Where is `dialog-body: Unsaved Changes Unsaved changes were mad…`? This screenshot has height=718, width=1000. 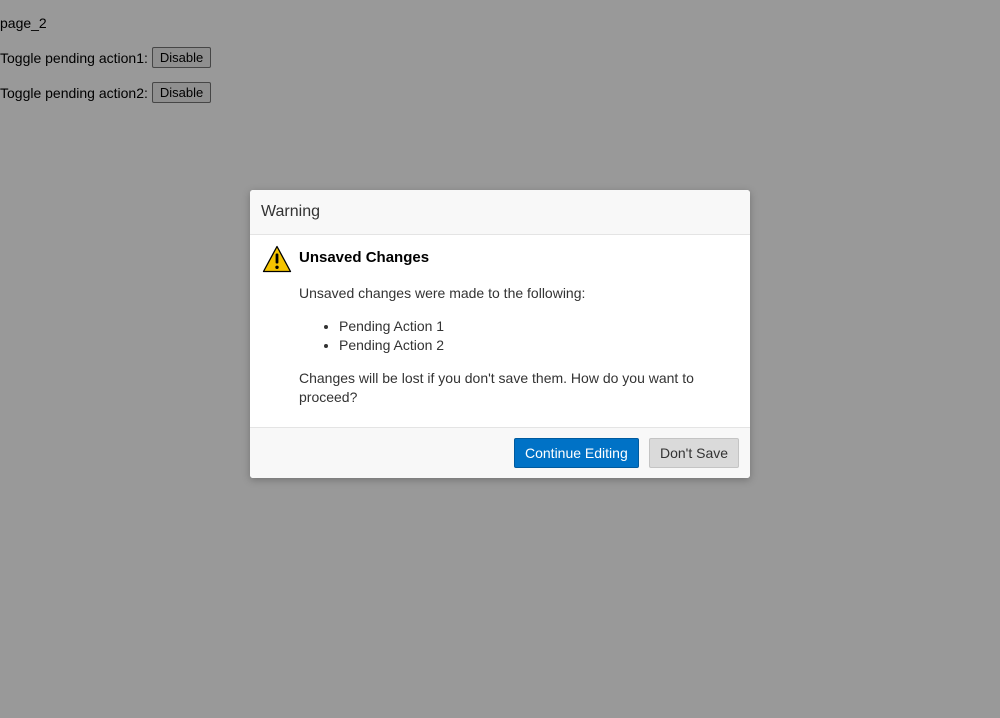 dialog-body: Unsaved Changes Unsaved changes were mad… is located at coordinates (500, 331).